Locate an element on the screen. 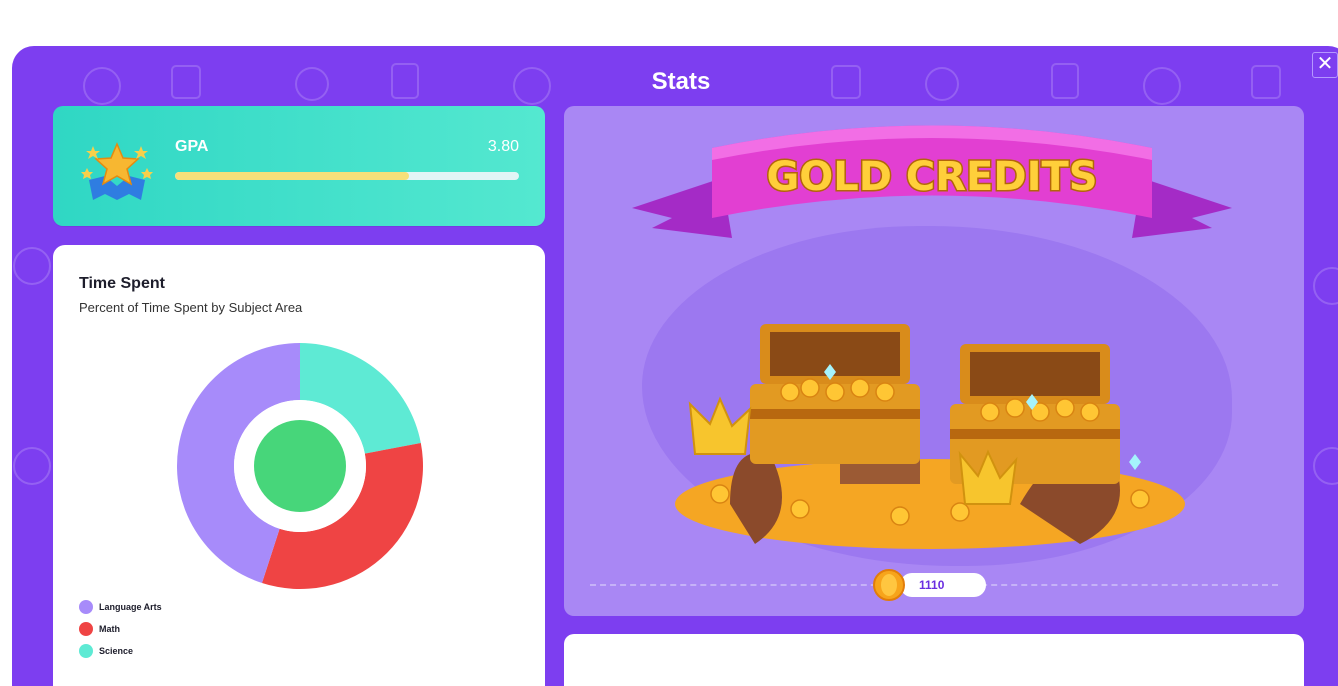  time-spent-donut-chart is located at coordinates (300, 466).